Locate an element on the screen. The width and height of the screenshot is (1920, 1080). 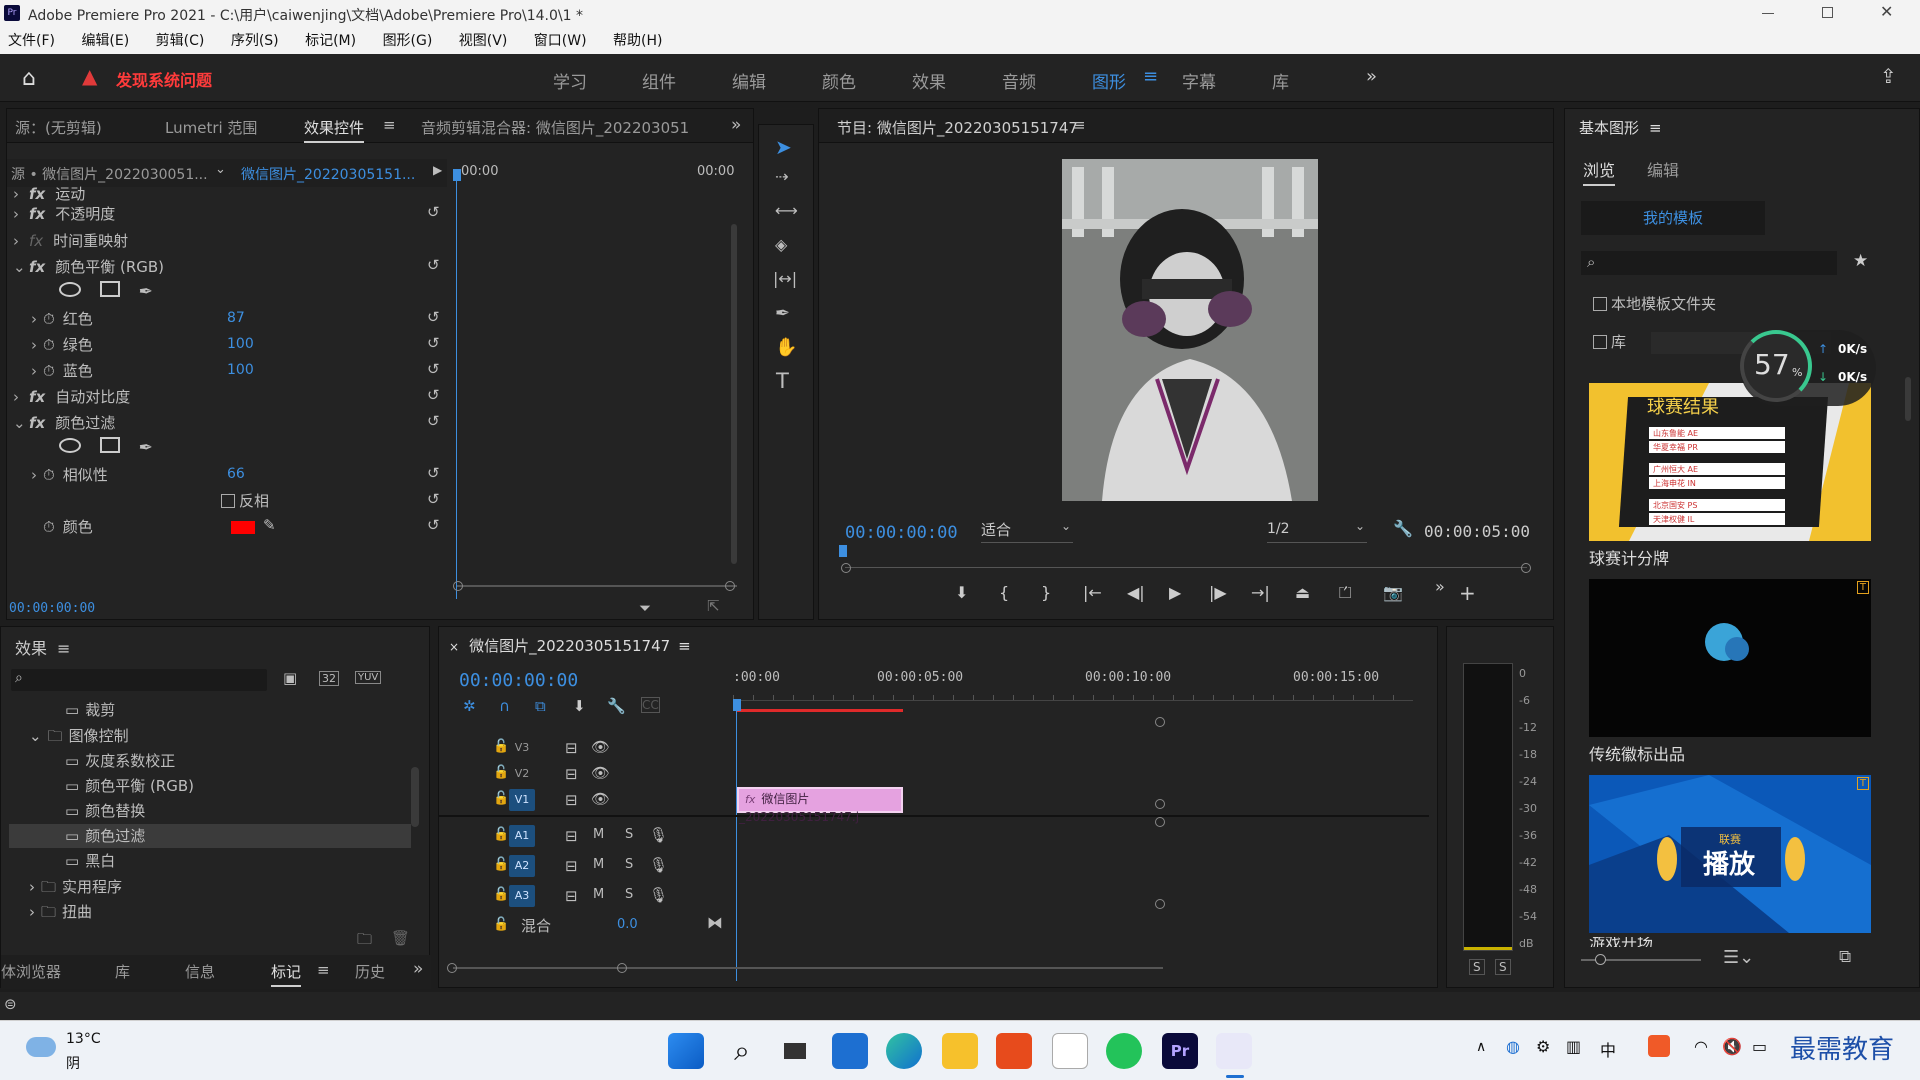
minimize-icon is located at coordinates (1768, 13).